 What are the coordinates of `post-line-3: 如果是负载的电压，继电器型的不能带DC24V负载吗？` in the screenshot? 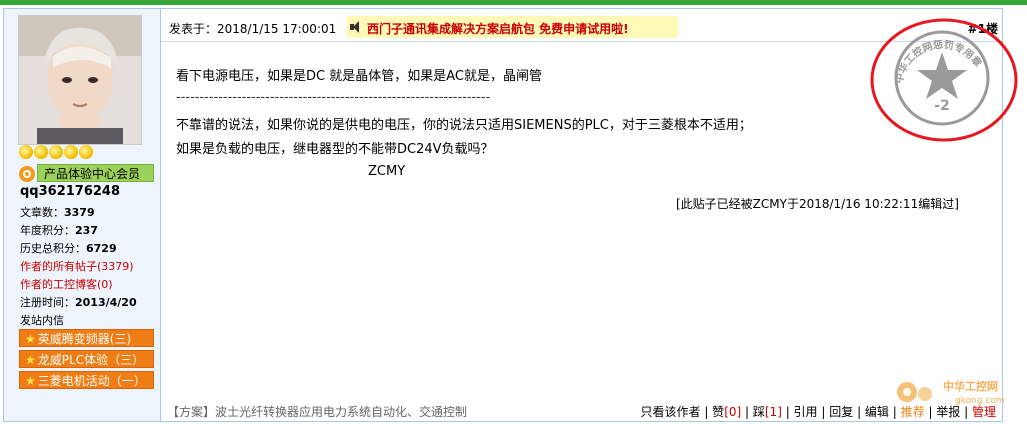 It's located at (335, 149).